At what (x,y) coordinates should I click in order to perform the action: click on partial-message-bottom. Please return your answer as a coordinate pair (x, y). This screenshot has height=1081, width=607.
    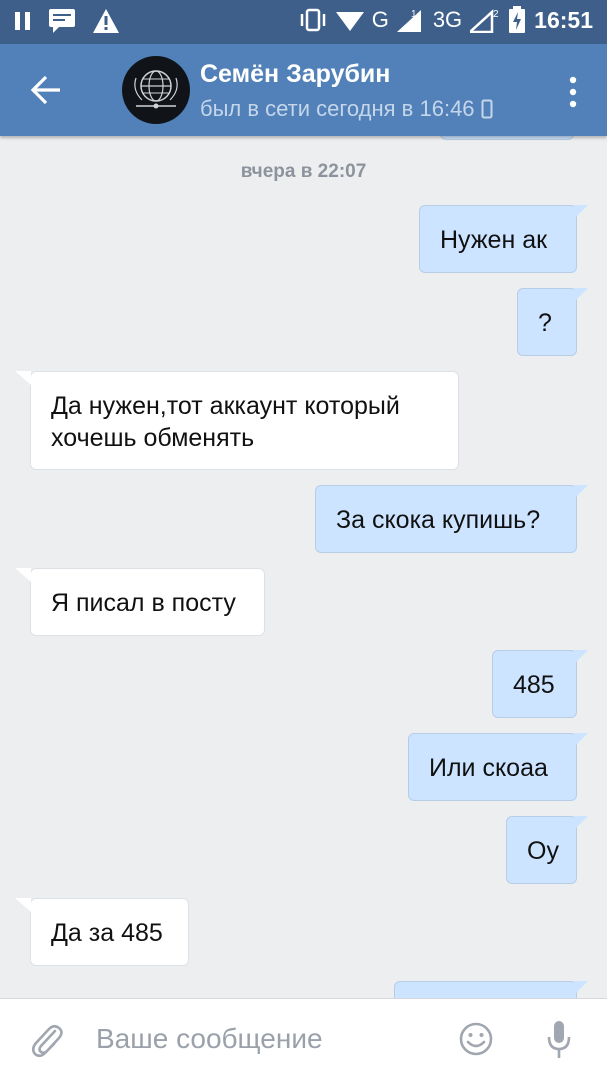
    Looking at the image, I should click on (491, 989).